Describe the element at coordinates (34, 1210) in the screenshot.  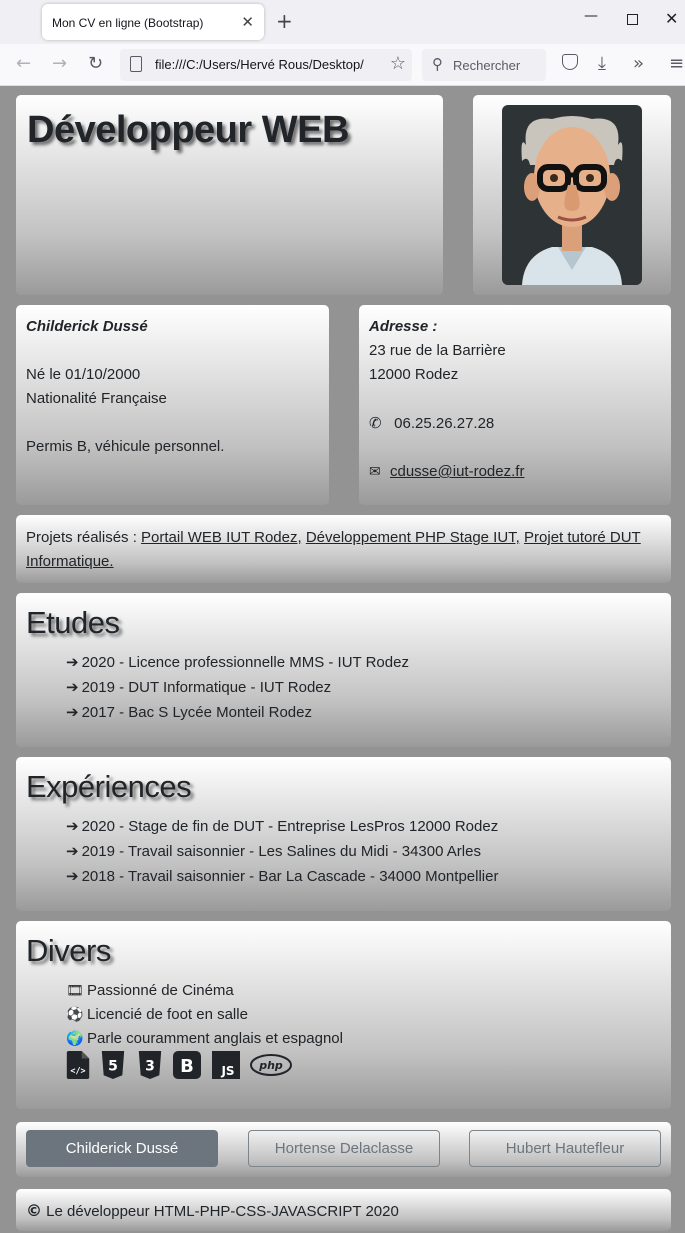
I see `copyright-icon: ©` at that location.